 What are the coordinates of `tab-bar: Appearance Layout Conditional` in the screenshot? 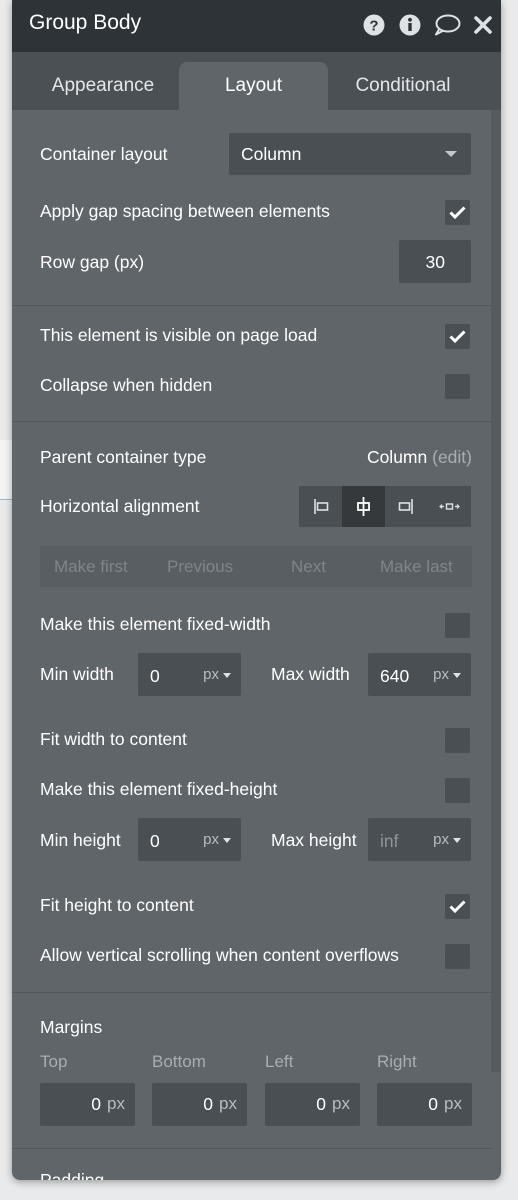 It's located at (256, 81).